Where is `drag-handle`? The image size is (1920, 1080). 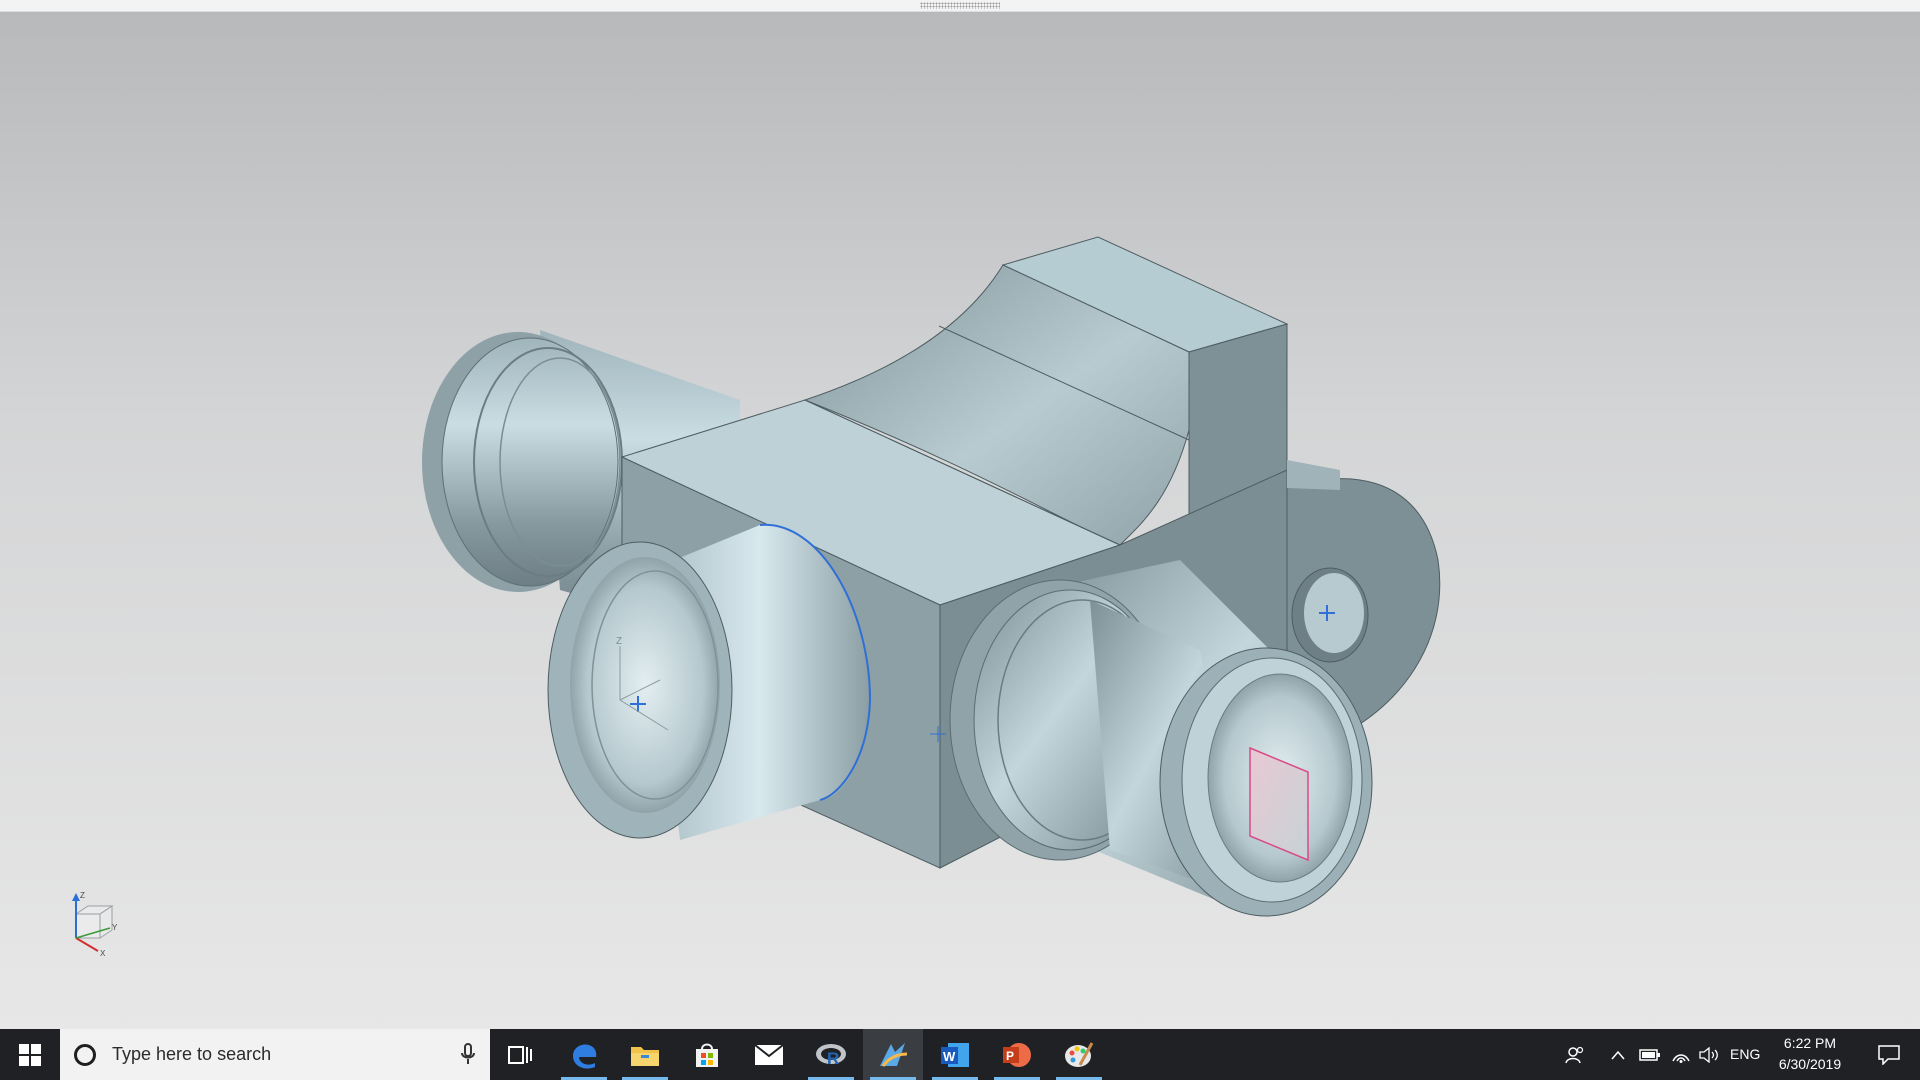
drag-handle is located at coordinates (960, 5).